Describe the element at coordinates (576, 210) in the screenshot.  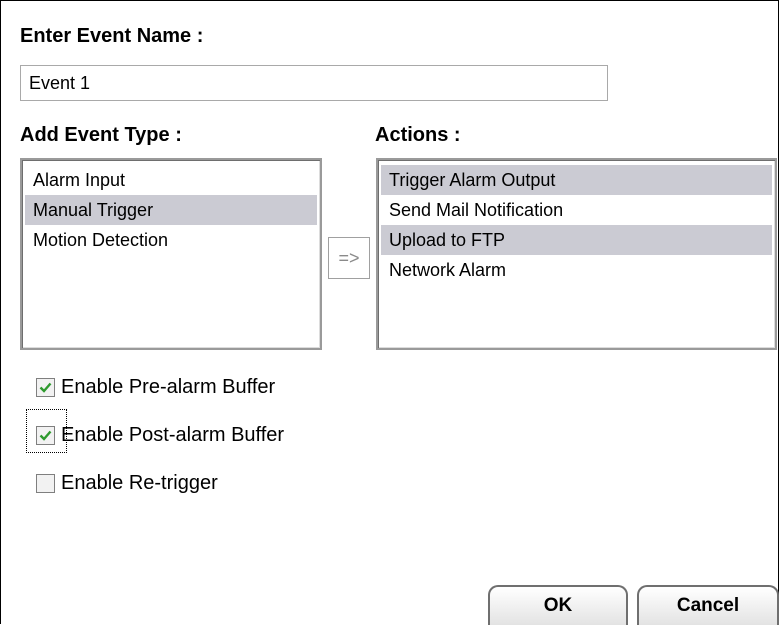
I see `action-item-send-mail-notification: Send Mail Notification` at that location.